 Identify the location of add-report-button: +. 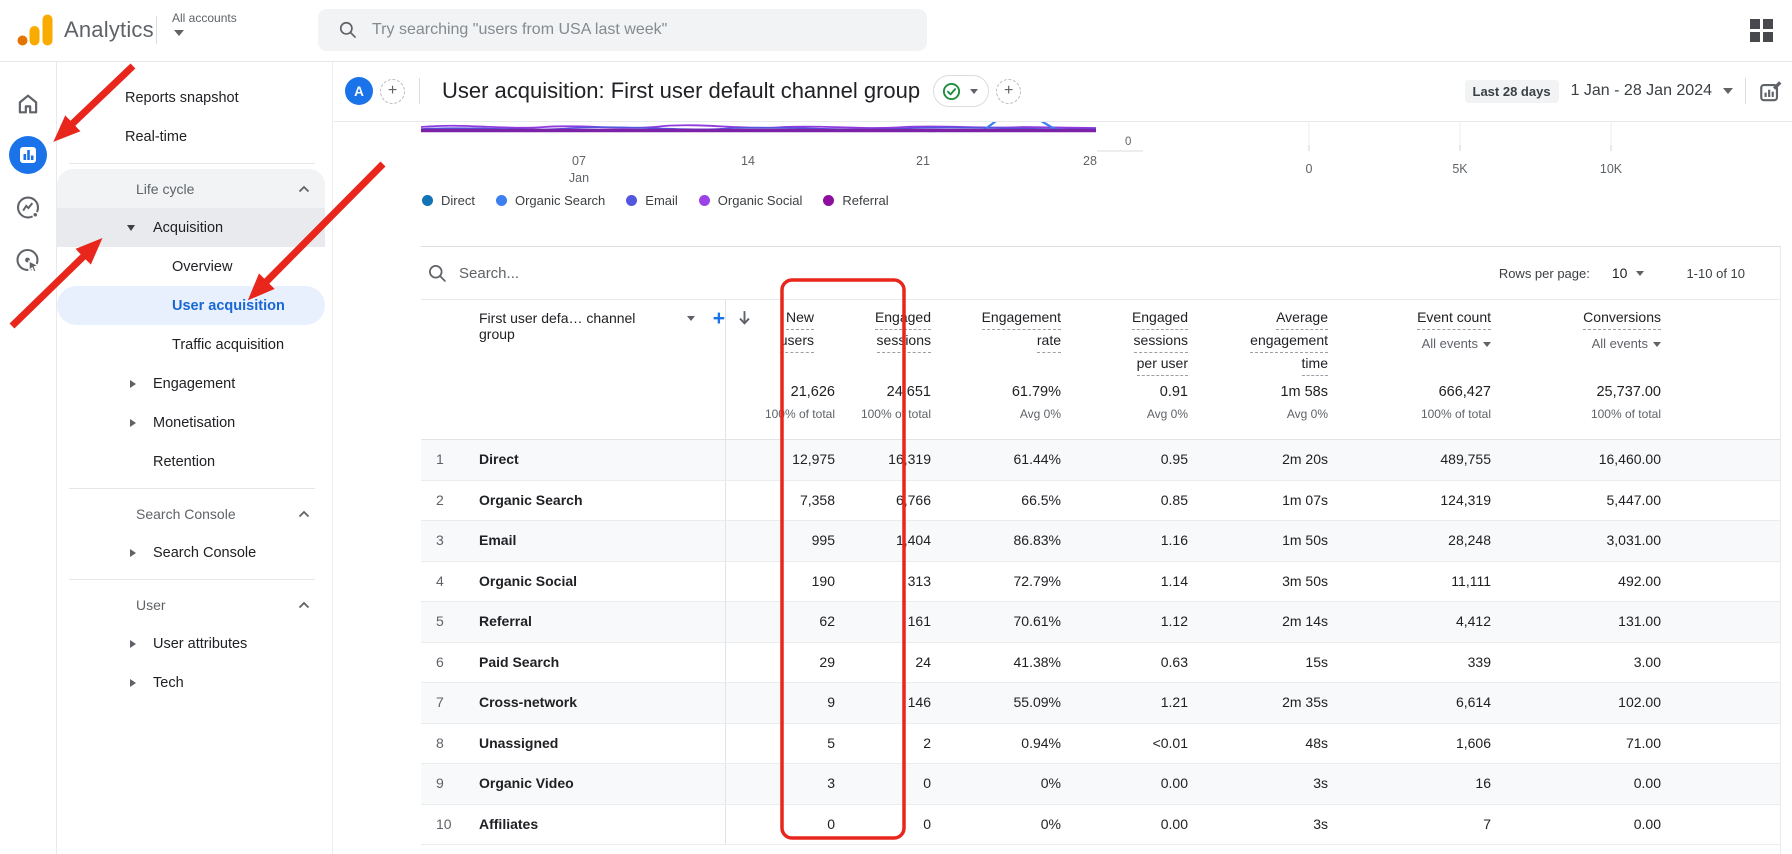
(1009, 91).